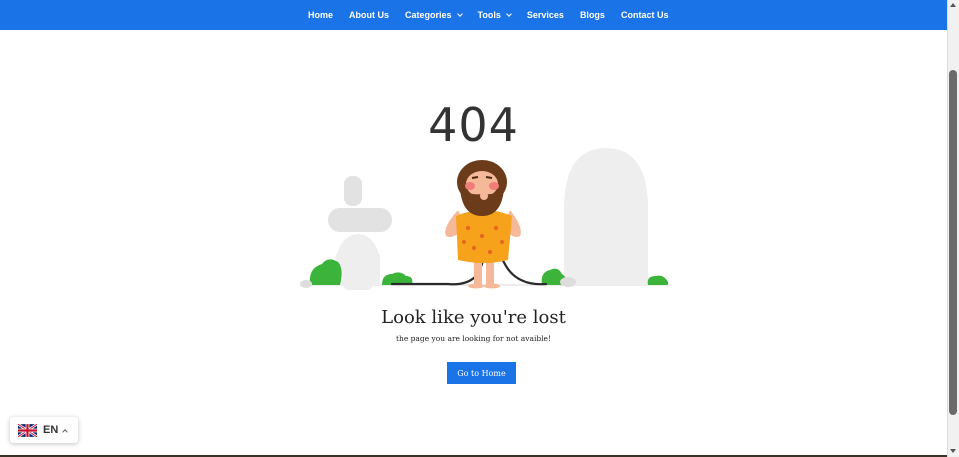  Describe the element at coordinates (51, 430) in the screenshot. I see `language-code: EN` at that location.